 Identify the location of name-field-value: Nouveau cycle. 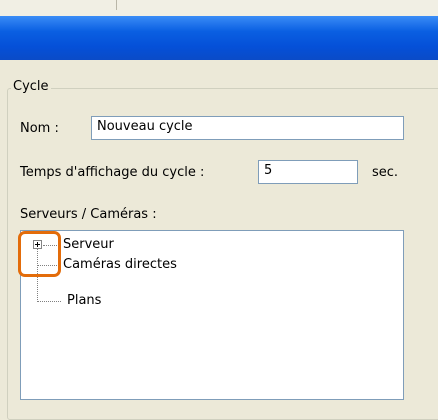
(145, 126).